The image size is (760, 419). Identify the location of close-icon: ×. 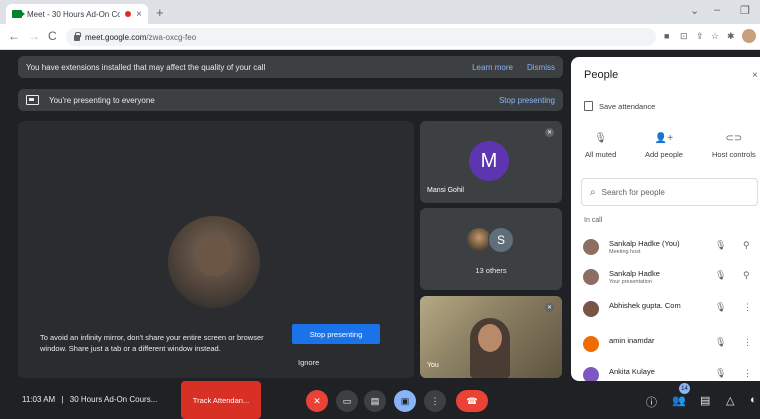
(755, 75).